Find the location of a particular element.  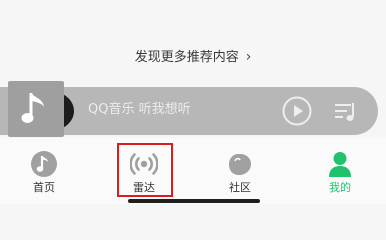

album-cover is located at coordinates (36, 109).